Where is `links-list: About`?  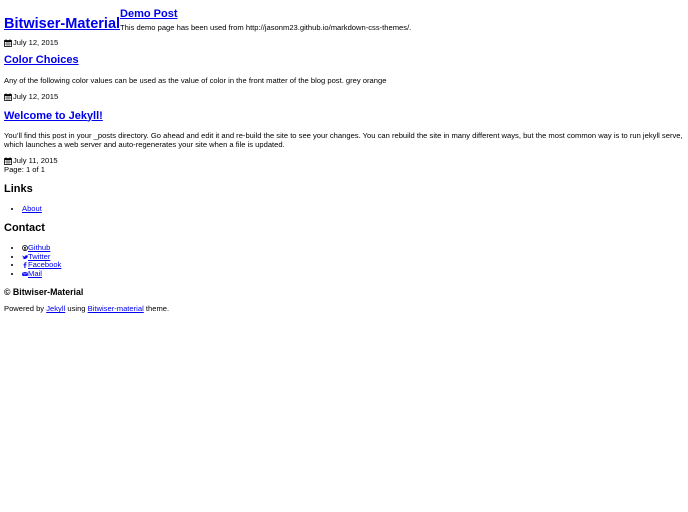 links-list: About is located at coordinates (344, 209).